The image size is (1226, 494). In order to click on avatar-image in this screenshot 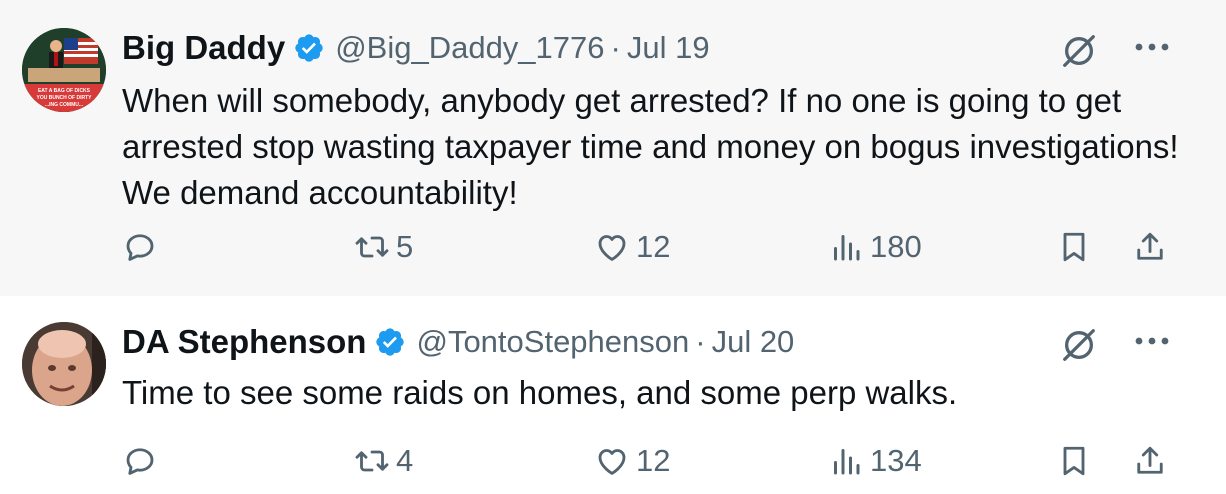, I will do `click(64, 364)`.